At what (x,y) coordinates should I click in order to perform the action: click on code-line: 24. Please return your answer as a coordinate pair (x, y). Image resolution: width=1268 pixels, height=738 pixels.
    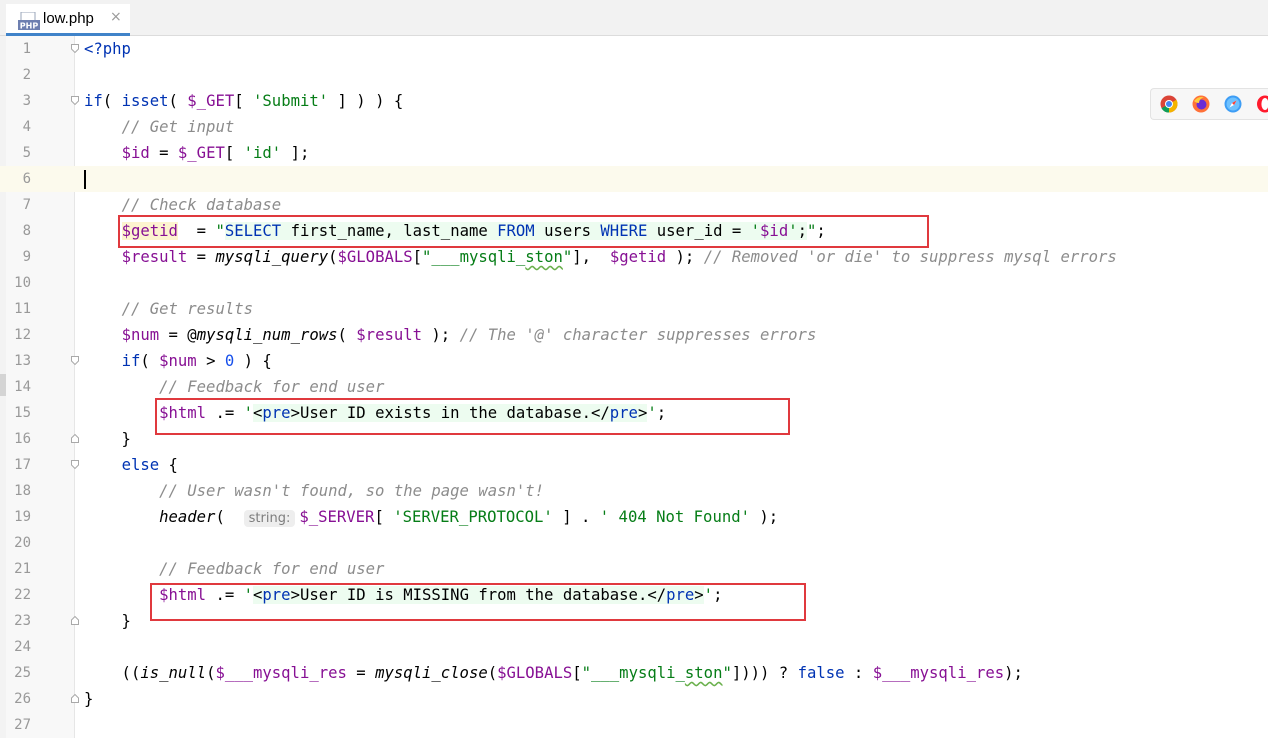
    Looking at the image, I should click on (634, 647).